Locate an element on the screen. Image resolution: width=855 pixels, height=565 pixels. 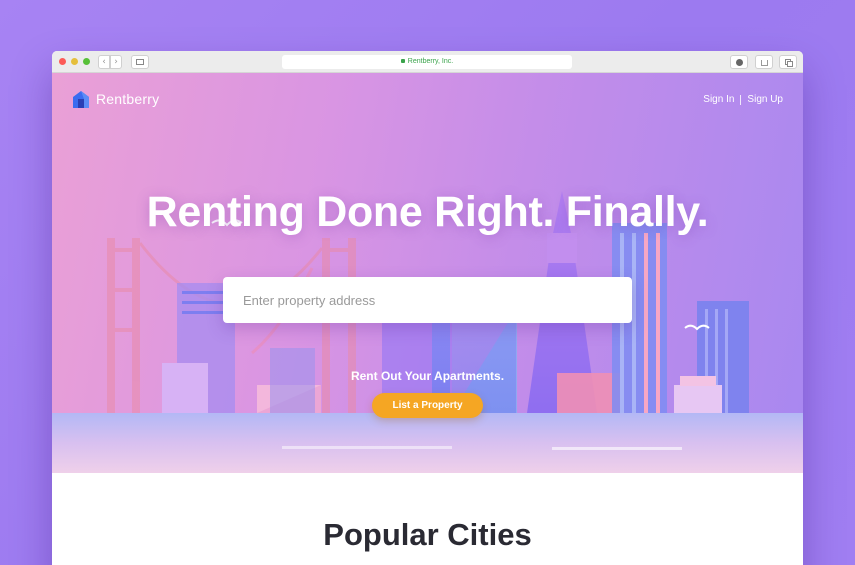
minimize-window-button is located at coordinates (74, 61).